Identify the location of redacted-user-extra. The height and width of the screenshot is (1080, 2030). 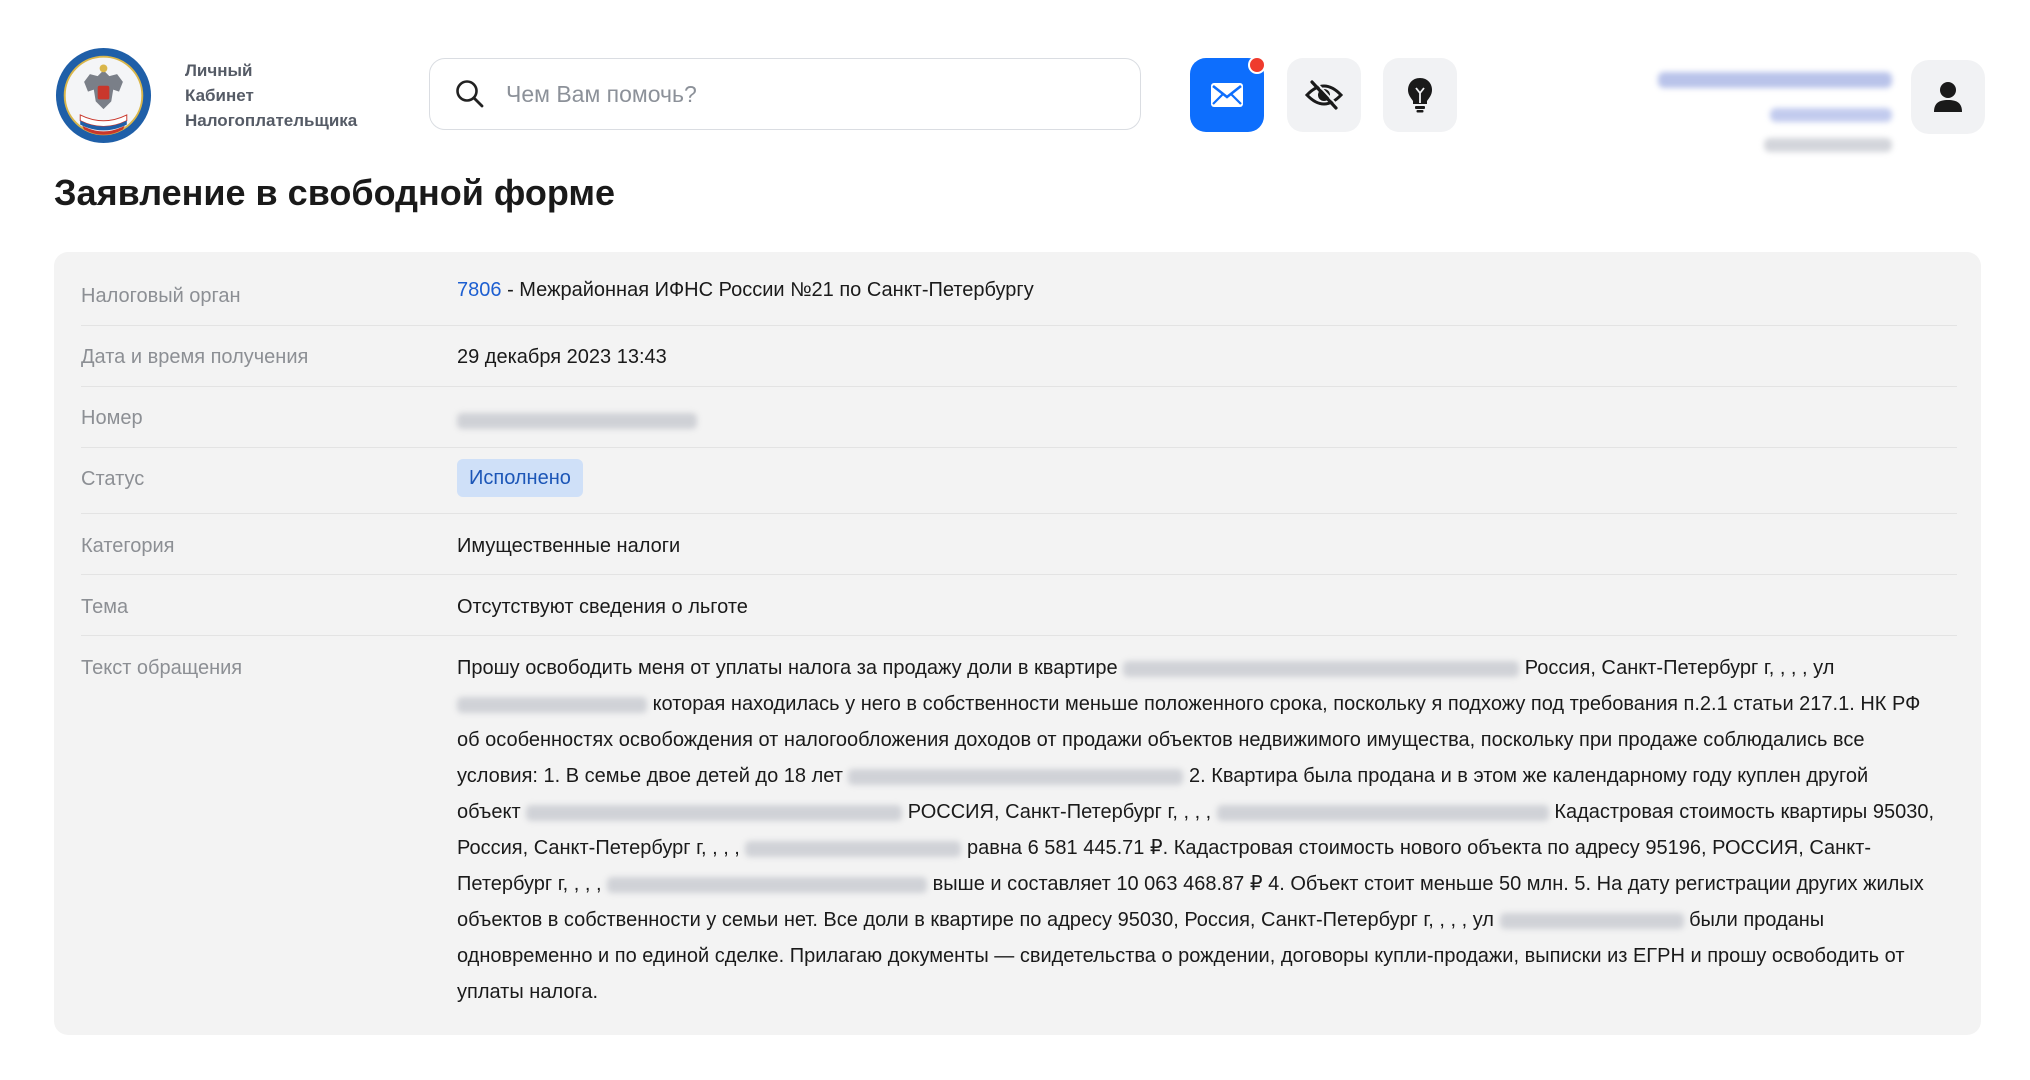
(1828, 145).